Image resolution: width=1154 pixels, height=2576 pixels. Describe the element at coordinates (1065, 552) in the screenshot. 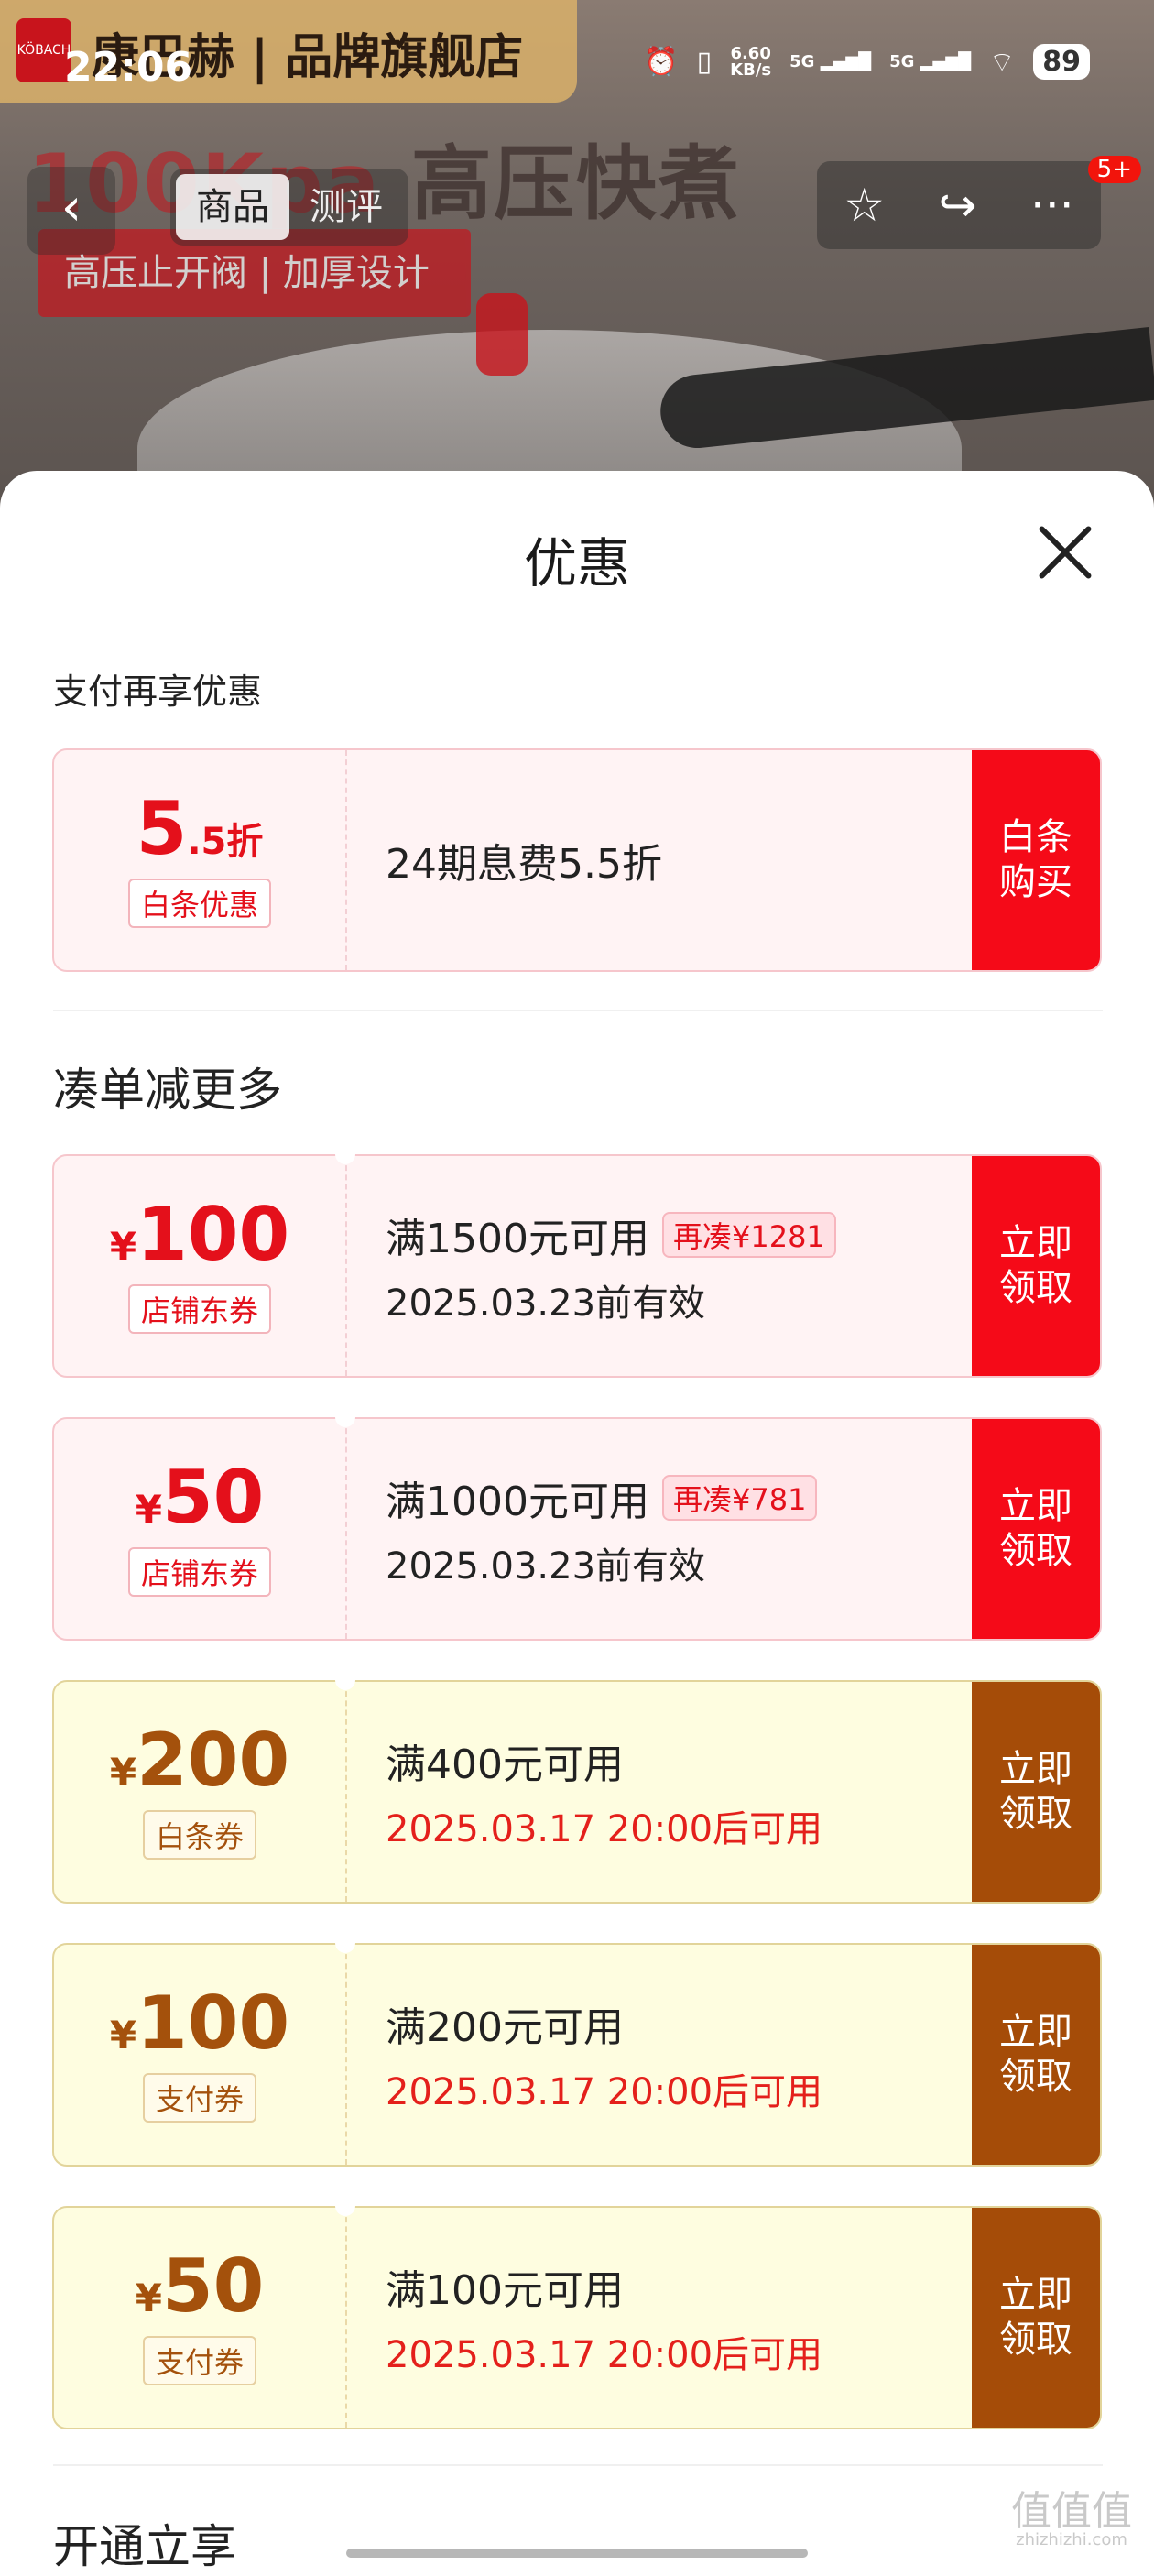

I see `close-icon` at that location.